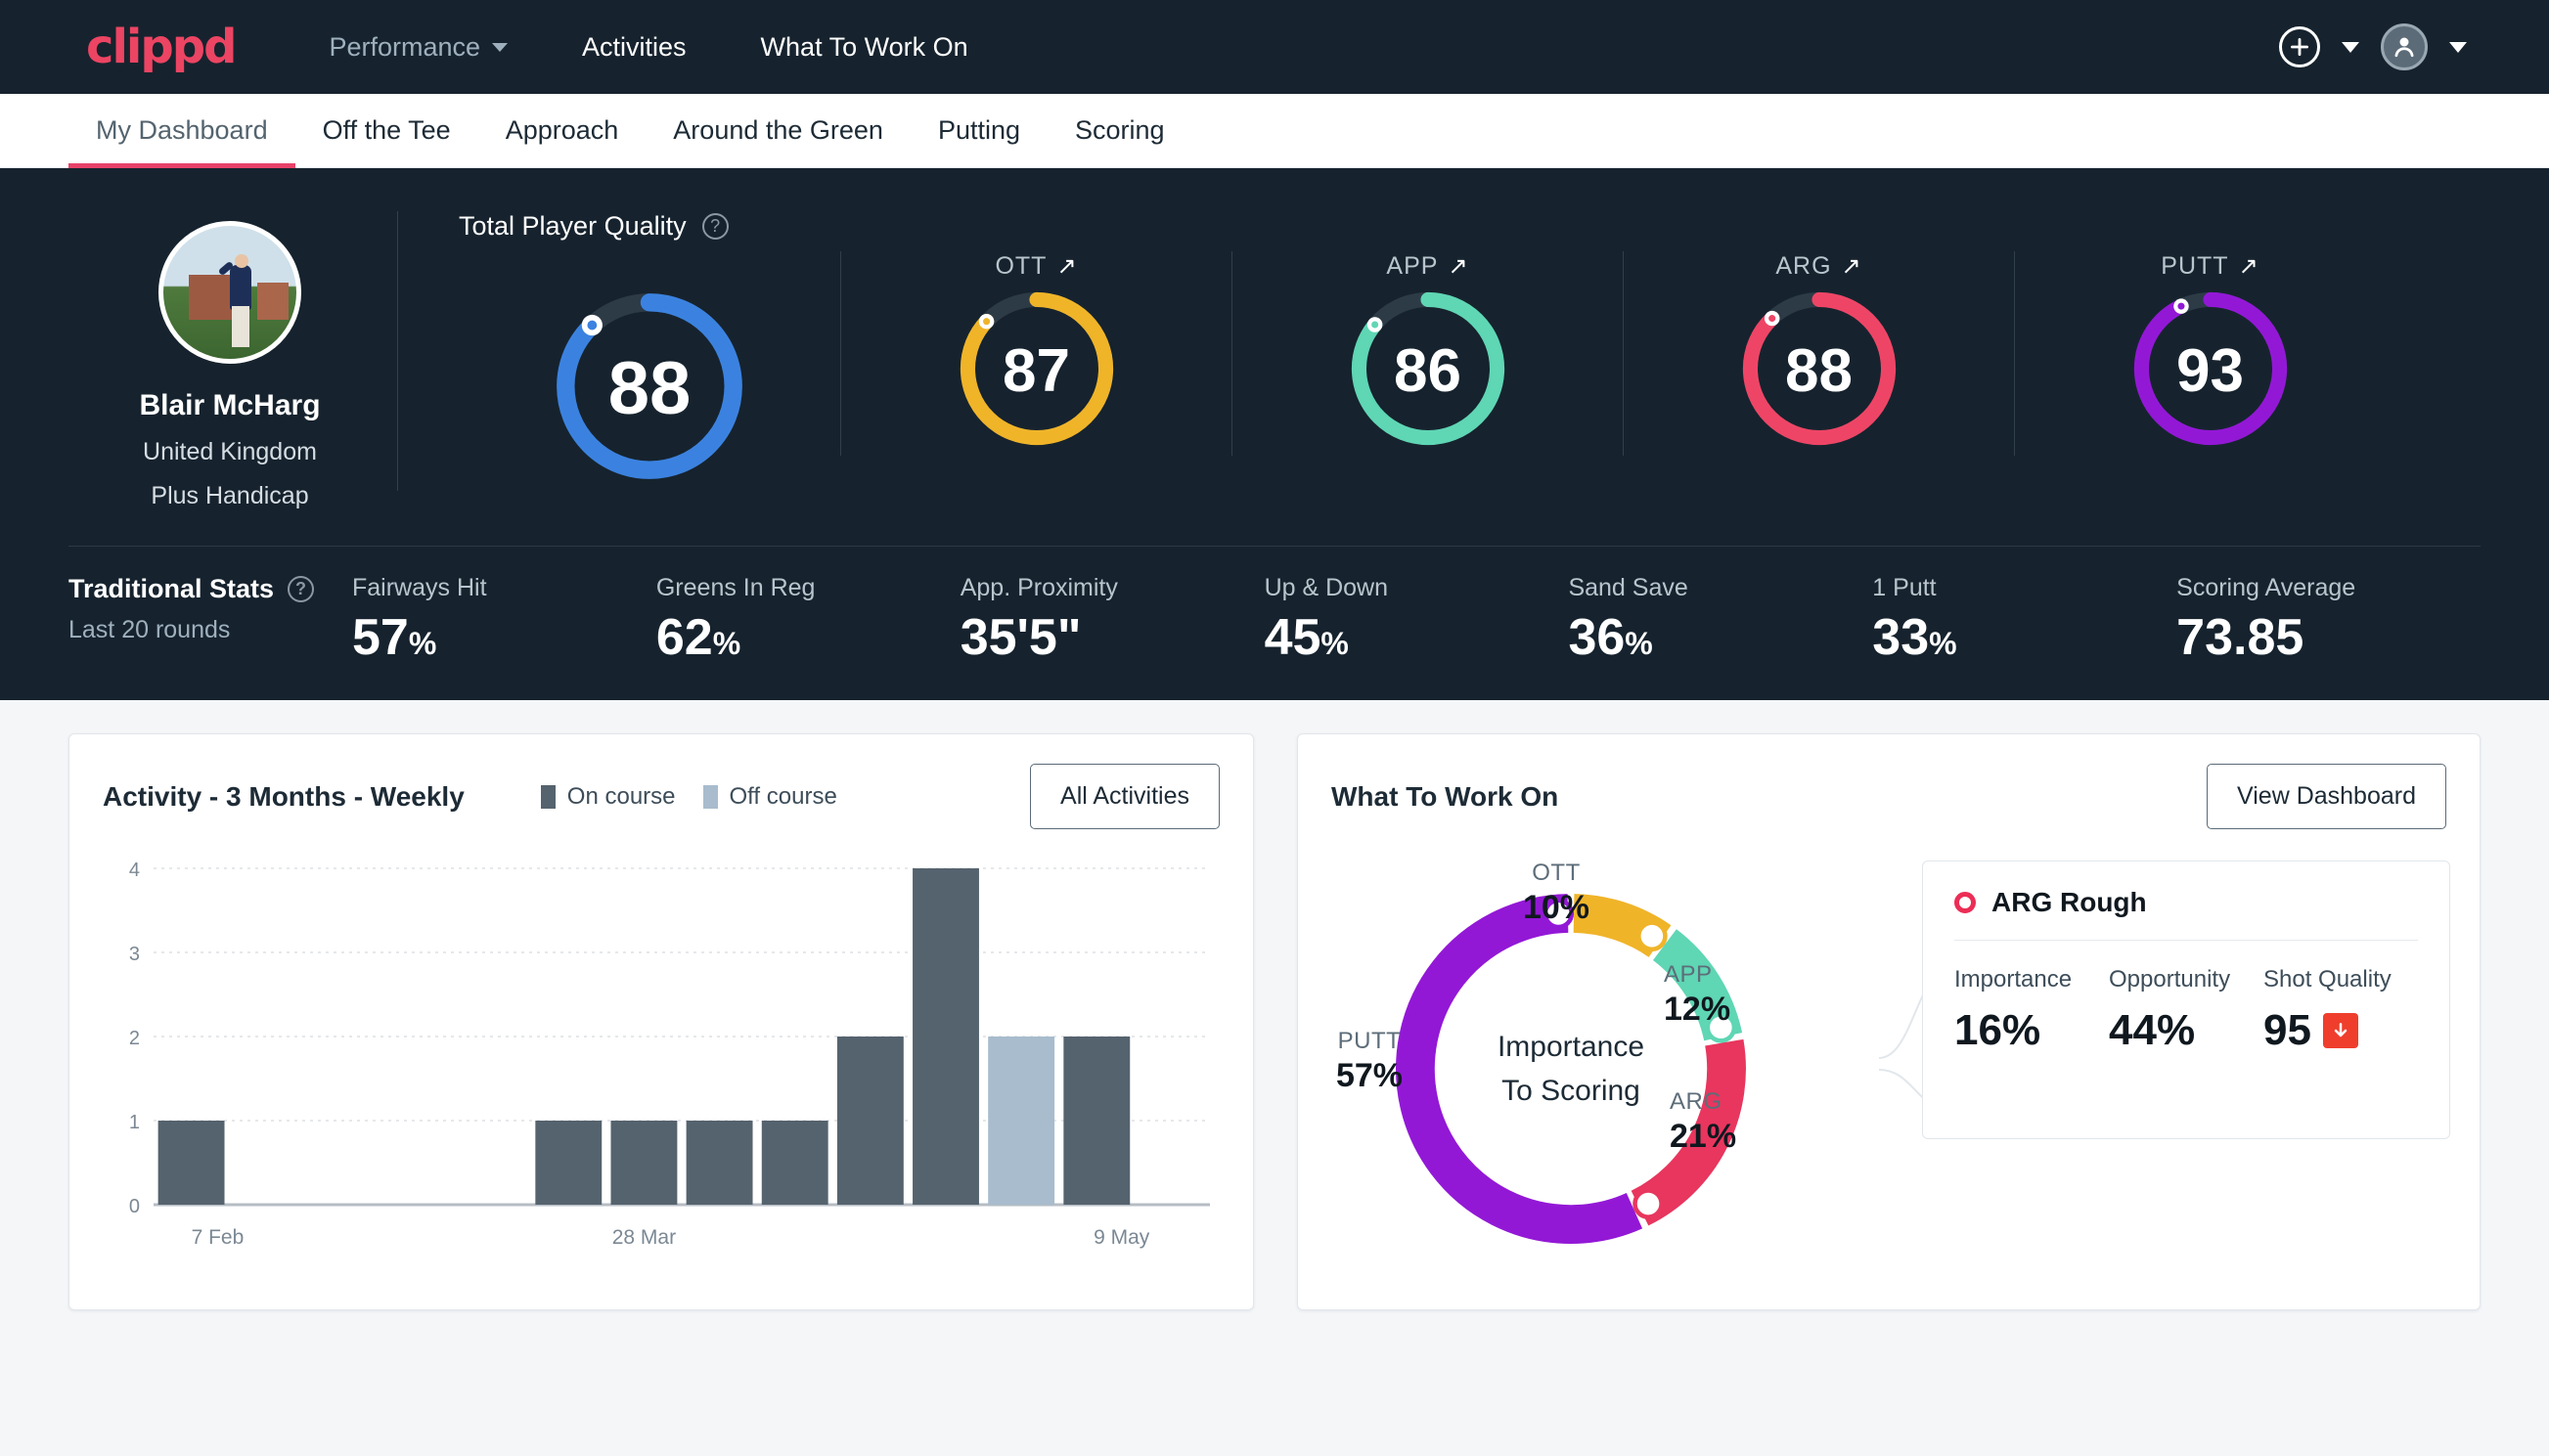 Image resolution: width=2549 pixels, height=1456 pixels. Describe the element at coordinates (135, 1122) in the screenshot. I see `svg-text: 1` at that location.